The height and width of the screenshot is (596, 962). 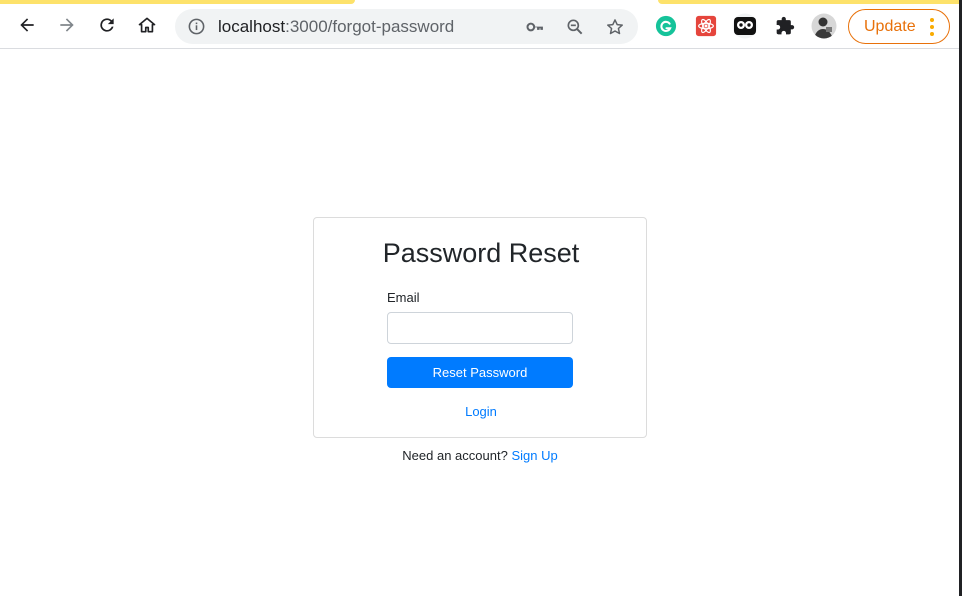 I want to click on key-icon, so click(x=535, y=27).